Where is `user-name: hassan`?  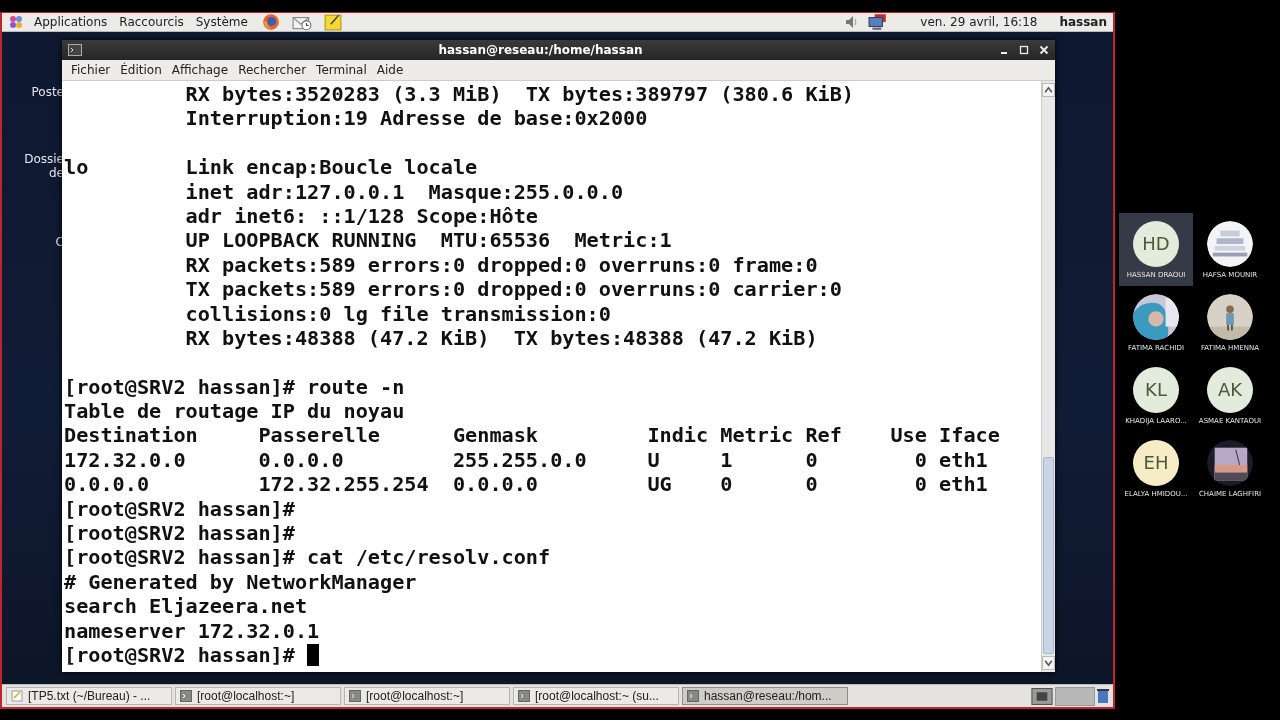 user-name: hassan is located at coordinates (1083, 22).